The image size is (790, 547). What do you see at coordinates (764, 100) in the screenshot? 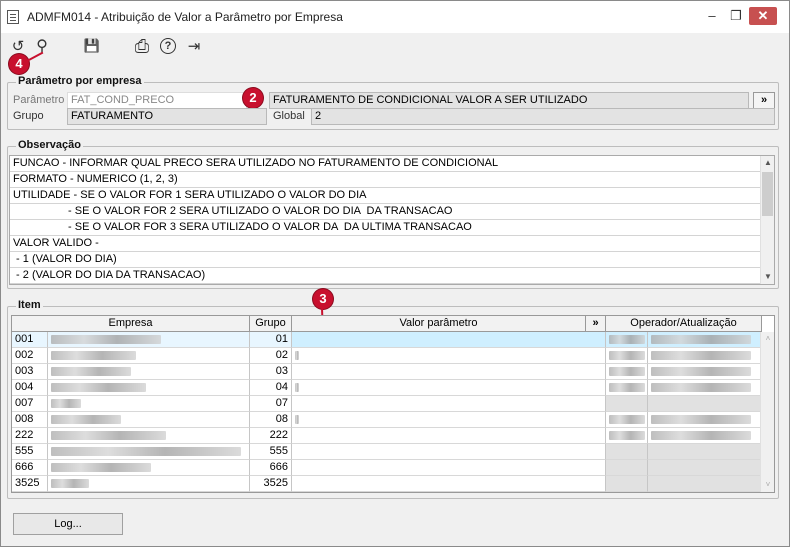
I see `parametro-more-button: »` at bounding box center [764, 100].